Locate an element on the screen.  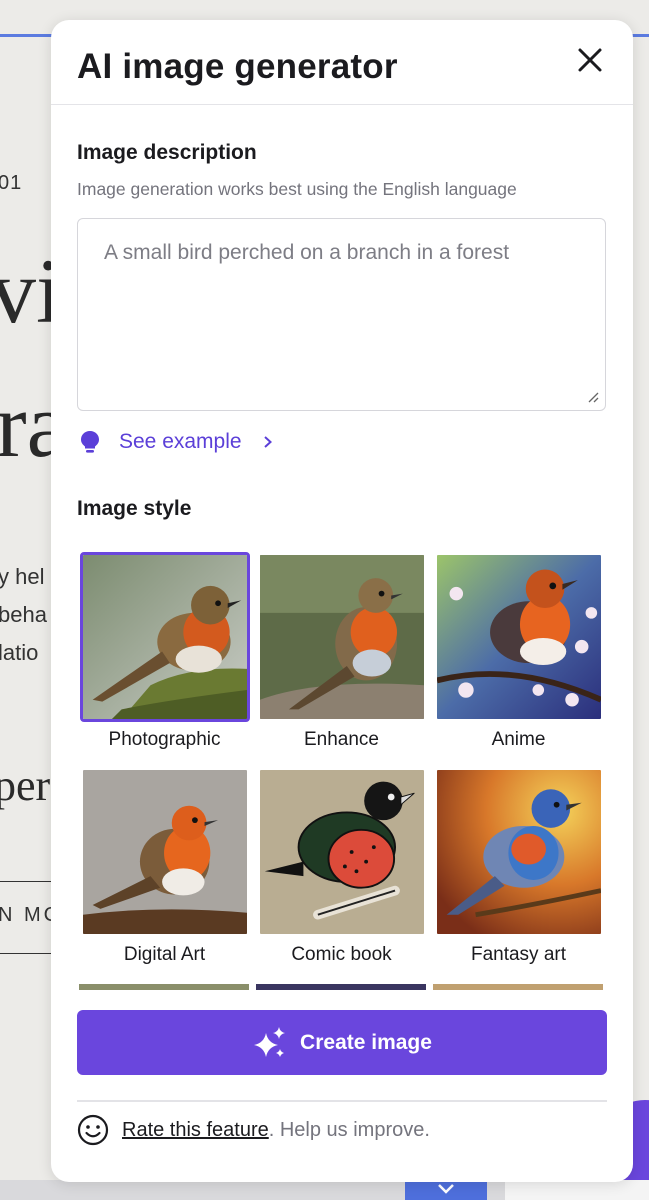
robin-anime-image is located at coordinates (518, 637).